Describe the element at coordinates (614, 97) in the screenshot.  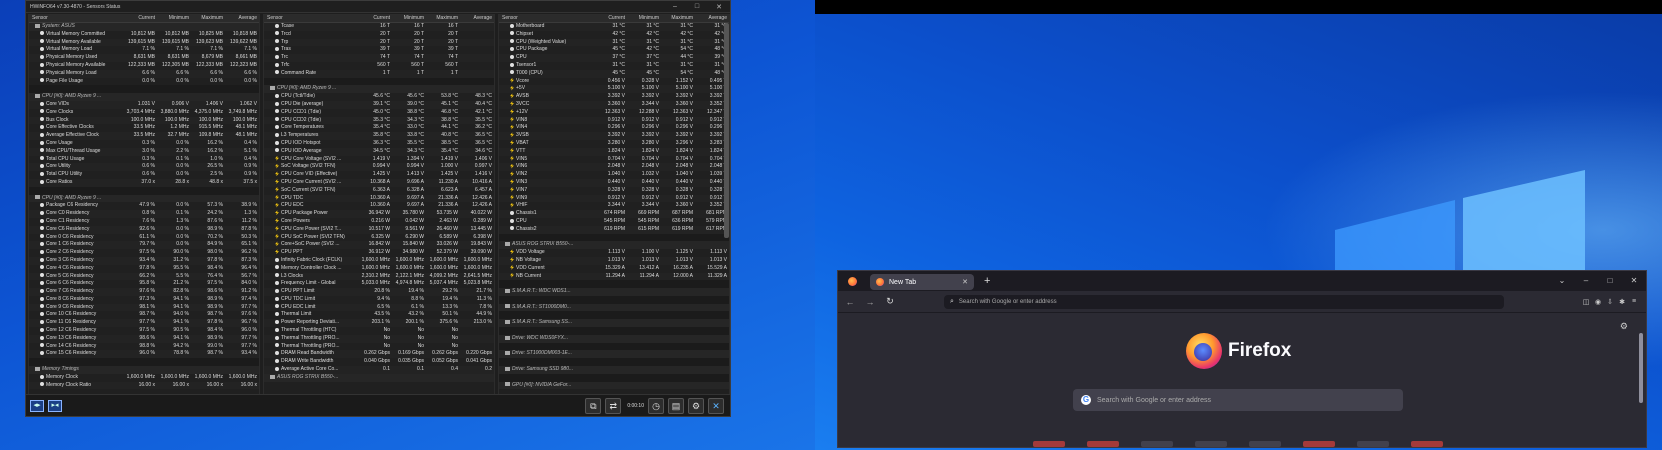
I see `sensor-row: AVSB 3.392 V 3.392 V 3.392 V 3.392 V` at that location.